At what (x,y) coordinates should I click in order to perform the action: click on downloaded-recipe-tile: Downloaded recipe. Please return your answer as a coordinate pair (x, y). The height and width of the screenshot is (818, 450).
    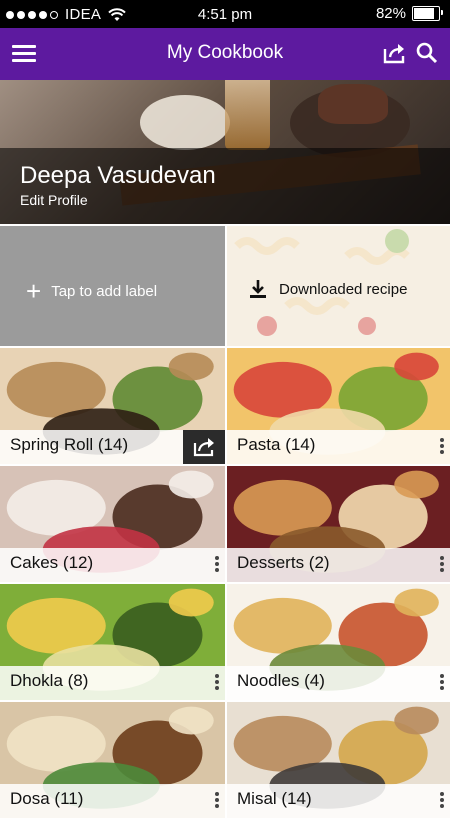
    Looking at the image, I should click on (338, 286).